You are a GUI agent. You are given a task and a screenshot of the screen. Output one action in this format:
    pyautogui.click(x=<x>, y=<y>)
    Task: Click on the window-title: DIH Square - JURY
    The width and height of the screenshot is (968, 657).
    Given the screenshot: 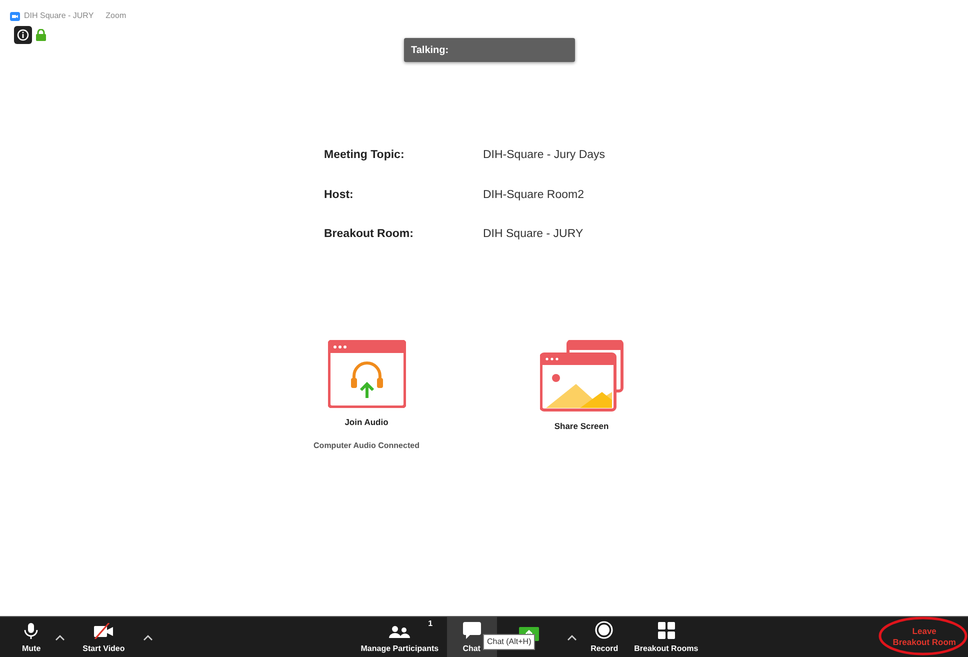 What is the action you would take?
    pyautogui.click(x=59, y=16)
    